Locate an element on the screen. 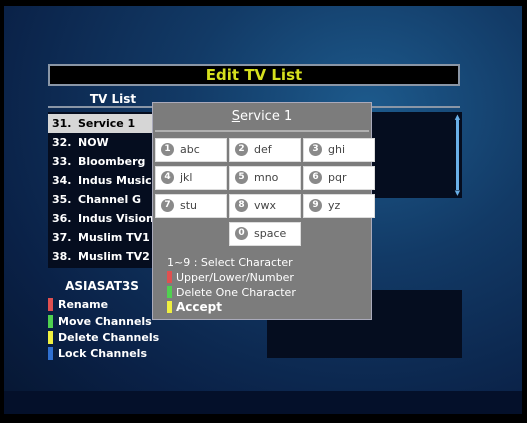 The width and height of the screenshot is (527, 423). channel-number: 32. is located at coordinates (62, 142).